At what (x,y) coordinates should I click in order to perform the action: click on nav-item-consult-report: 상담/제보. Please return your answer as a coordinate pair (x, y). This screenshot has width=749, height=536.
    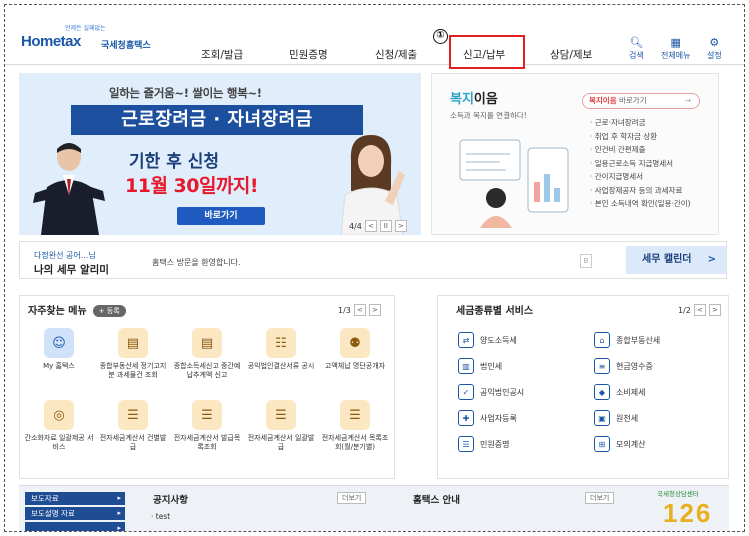
    Looking at the image, I should click on (571, 54).